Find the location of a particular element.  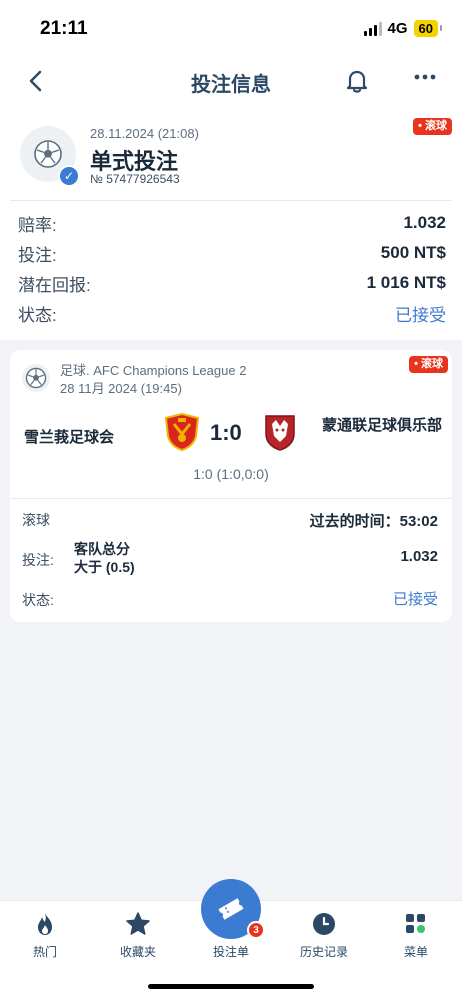

more-icon is located at coordinates (425, 80).